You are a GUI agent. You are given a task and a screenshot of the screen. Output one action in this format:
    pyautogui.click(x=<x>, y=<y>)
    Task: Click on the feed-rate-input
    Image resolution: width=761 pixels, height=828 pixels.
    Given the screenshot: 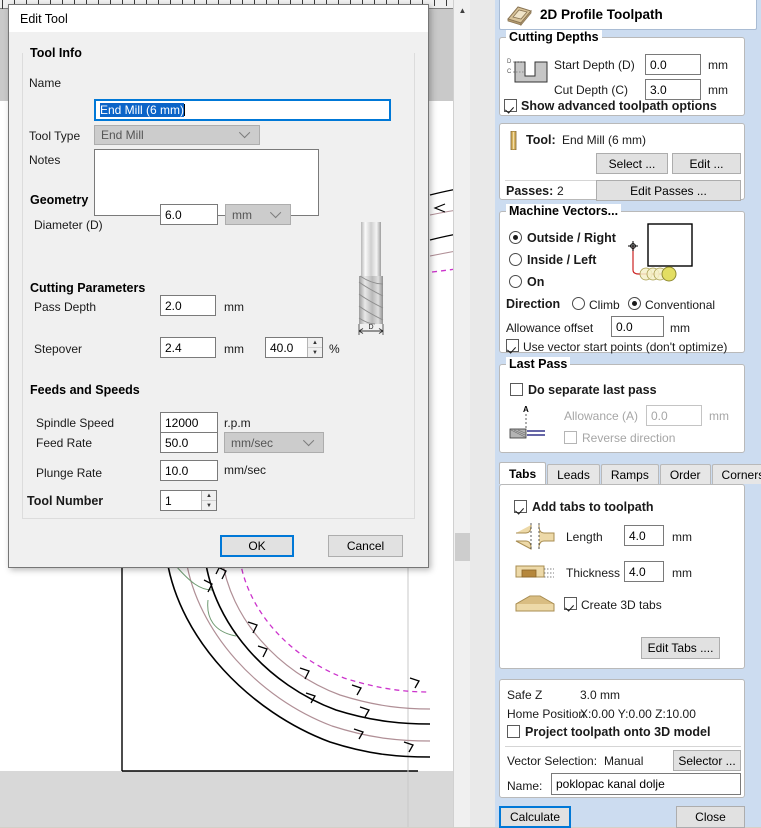 What is the action you would take?
    pyautogui.click(x=189, y=442)
    